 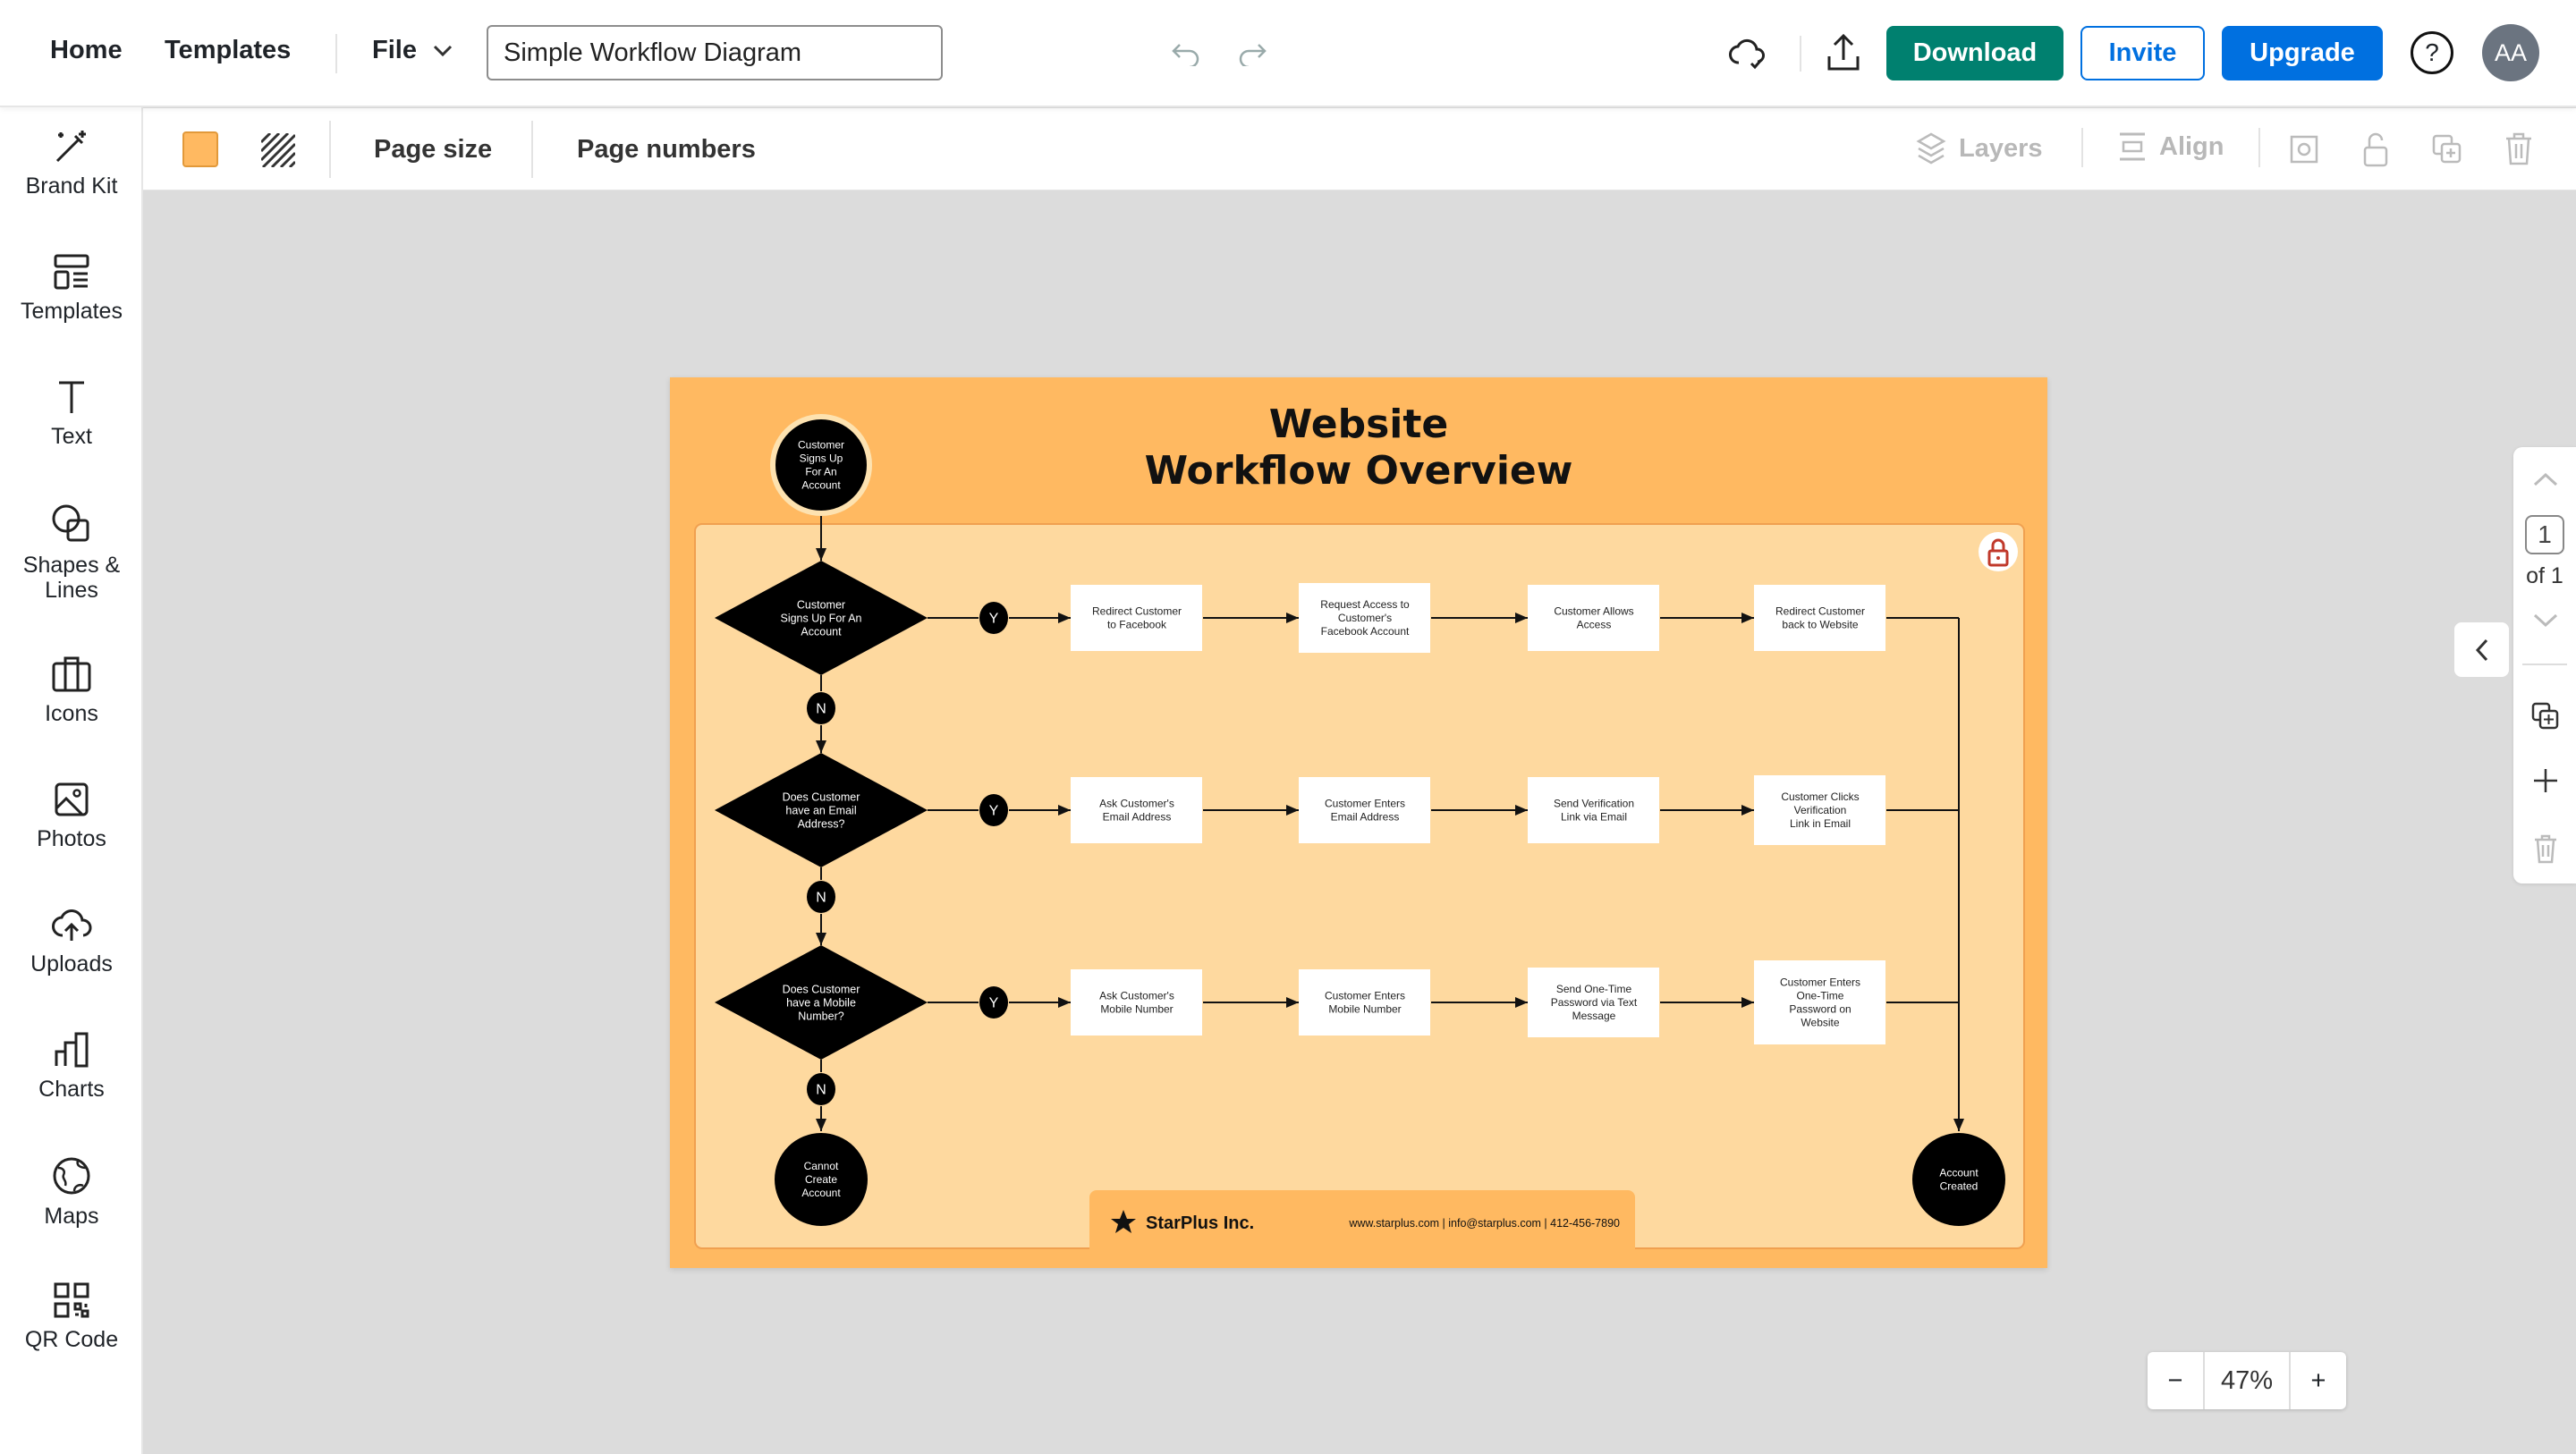 I want to click on layers-icon, so click(x=1931, y=148).